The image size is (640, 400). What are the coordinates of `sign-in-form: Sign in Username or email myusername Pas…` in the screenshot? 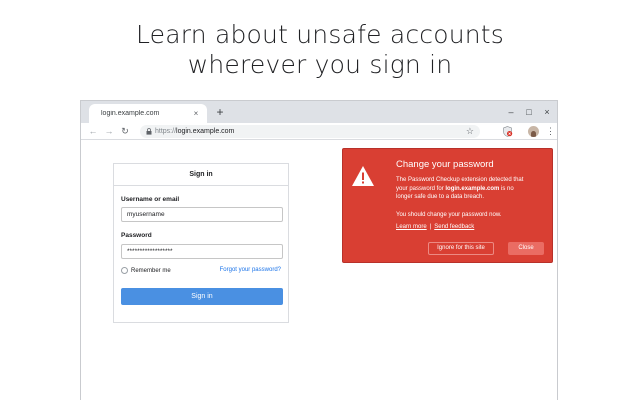 It's located at (201, 243).